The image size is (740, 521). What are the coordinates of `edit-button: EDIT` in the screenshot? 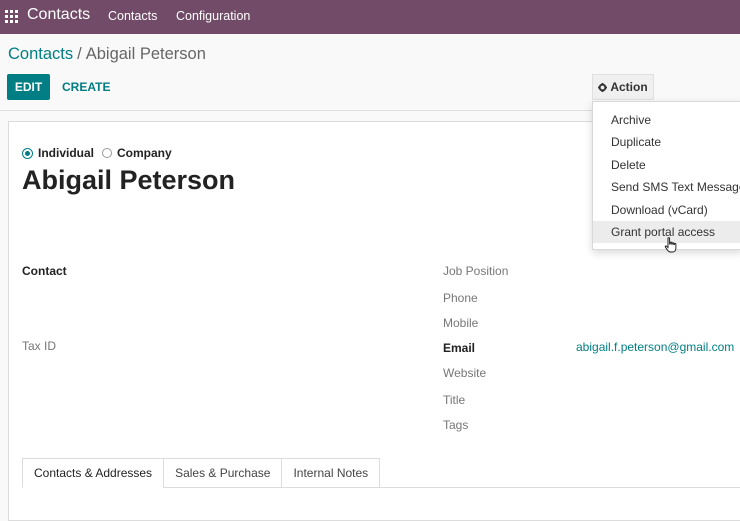 It's located at (28, 87).